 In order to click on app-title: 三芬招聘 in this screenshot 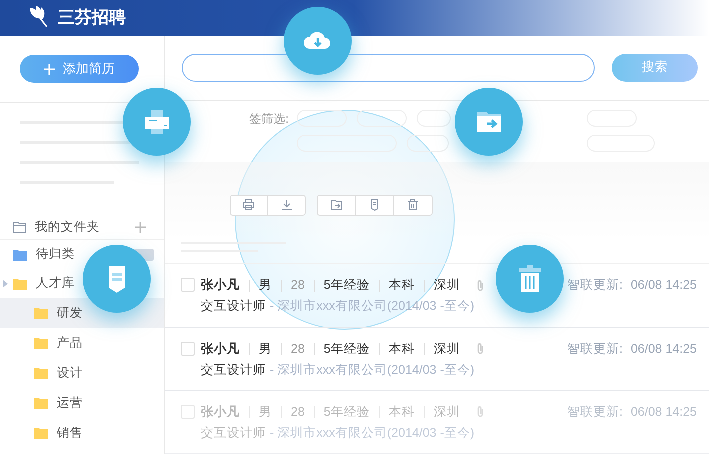, I will do `click(92, 18)`.